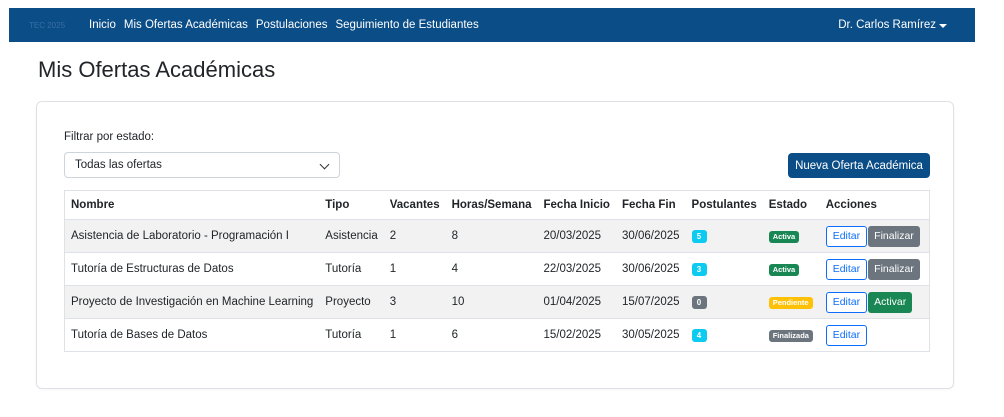 The image size is (1004, 417). Describe the element at coordinates (202, 165) in the screenshot. I see `status-filter-select: Todas las ofertas` at that location.